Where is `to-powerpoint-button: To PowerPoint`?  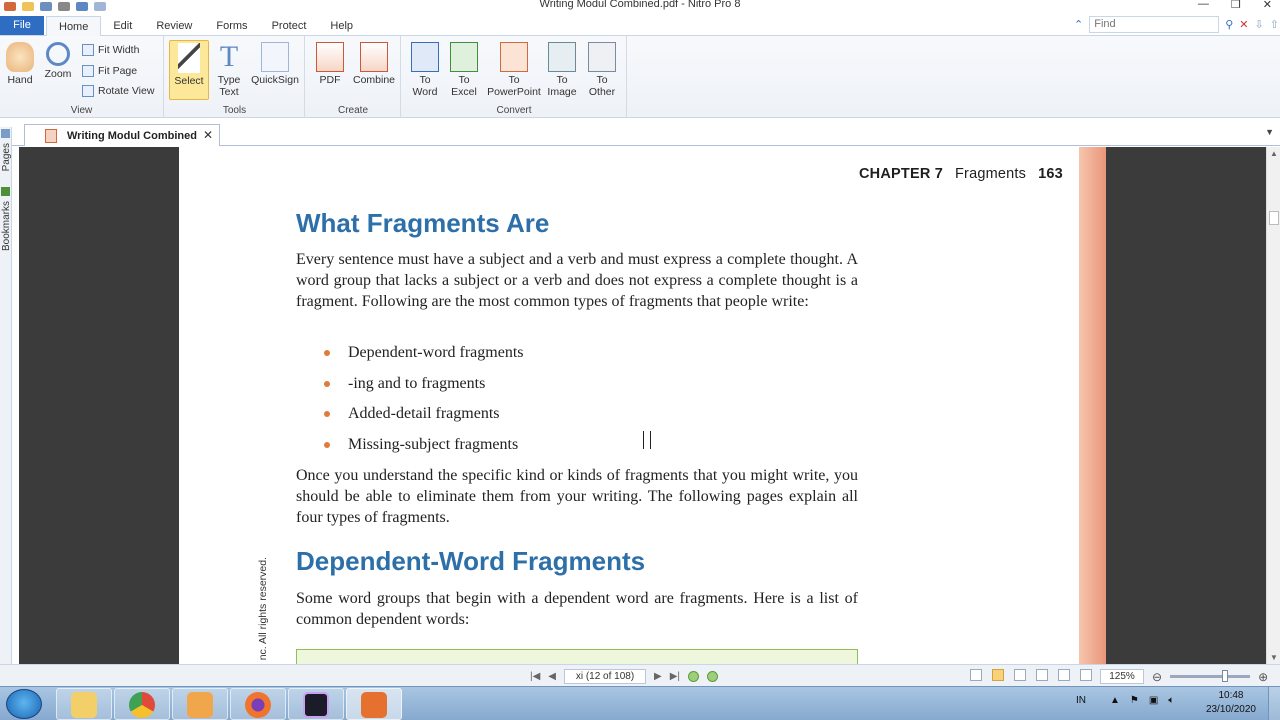 to-powerpoint-button: To PowerPoint is located at coordinates (514, 69).